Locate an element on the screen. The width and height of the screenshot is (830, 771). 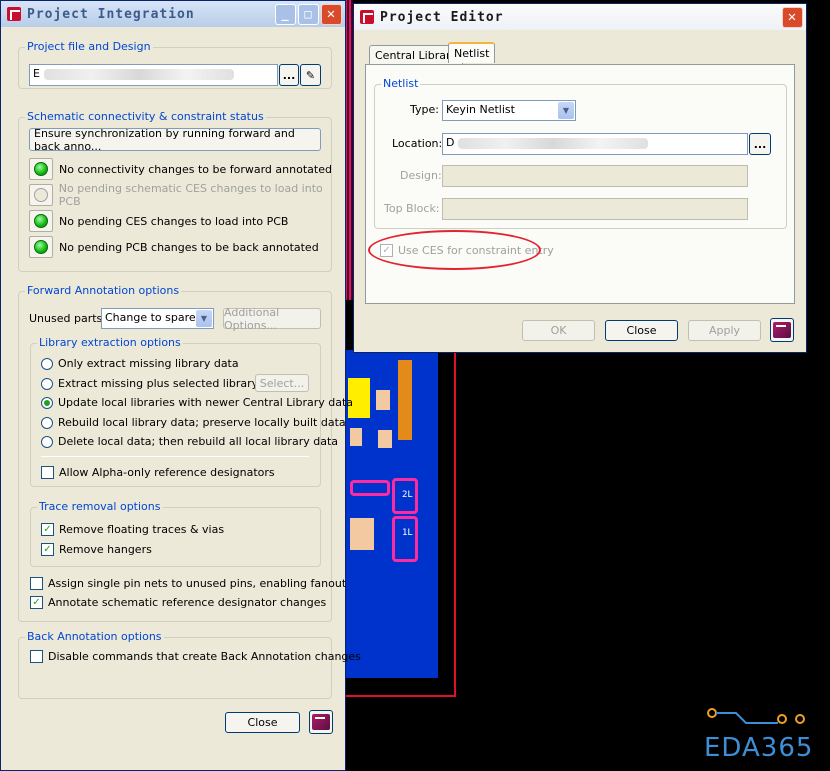
radio-label: Only extract missing library data is located at coordinates (148, 363).